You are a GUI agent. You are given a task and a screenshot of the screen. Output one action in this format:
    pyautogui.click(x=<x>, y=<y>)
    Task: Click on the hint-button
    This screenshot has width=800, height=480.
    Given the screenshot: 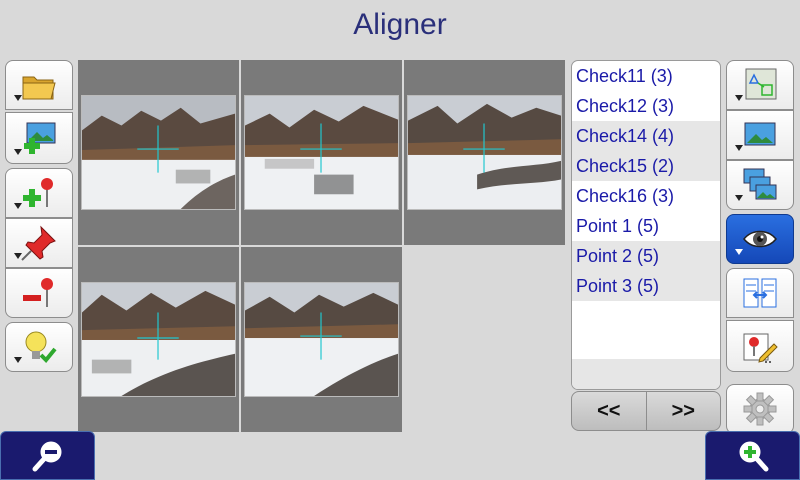 What is the action you would take?
    pyautogui.click(x=39, y=347)
    